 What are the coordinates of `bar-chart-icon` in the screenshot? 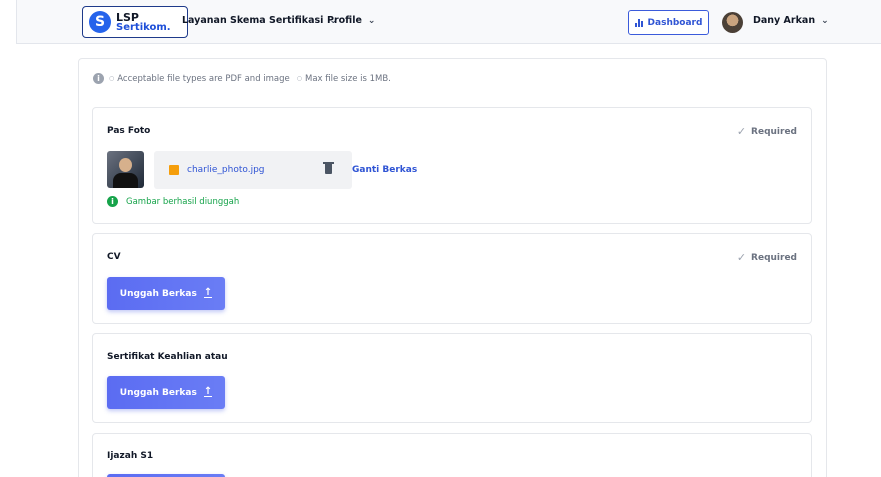 It's located at (638, 22).